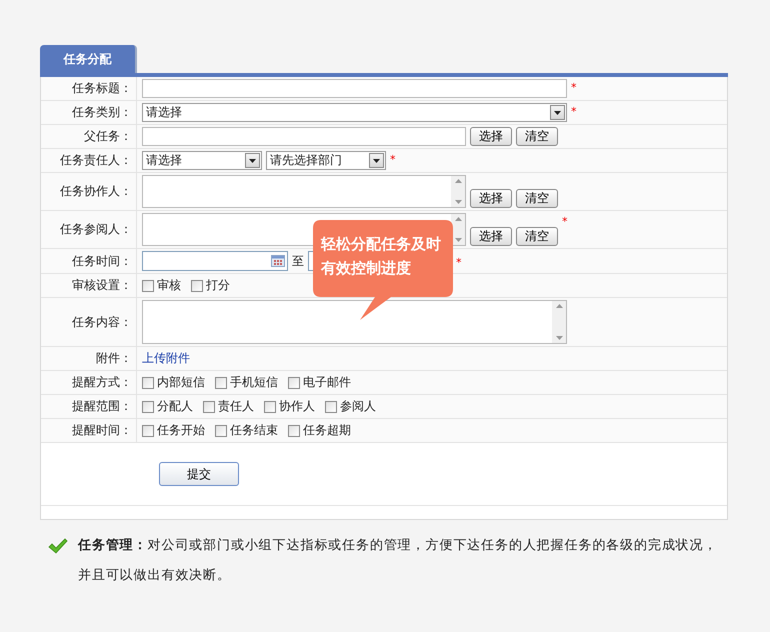  Describe the element at coordinates (102, 88) in the screenshot. I see `field-label: 任务标题：` at that location.